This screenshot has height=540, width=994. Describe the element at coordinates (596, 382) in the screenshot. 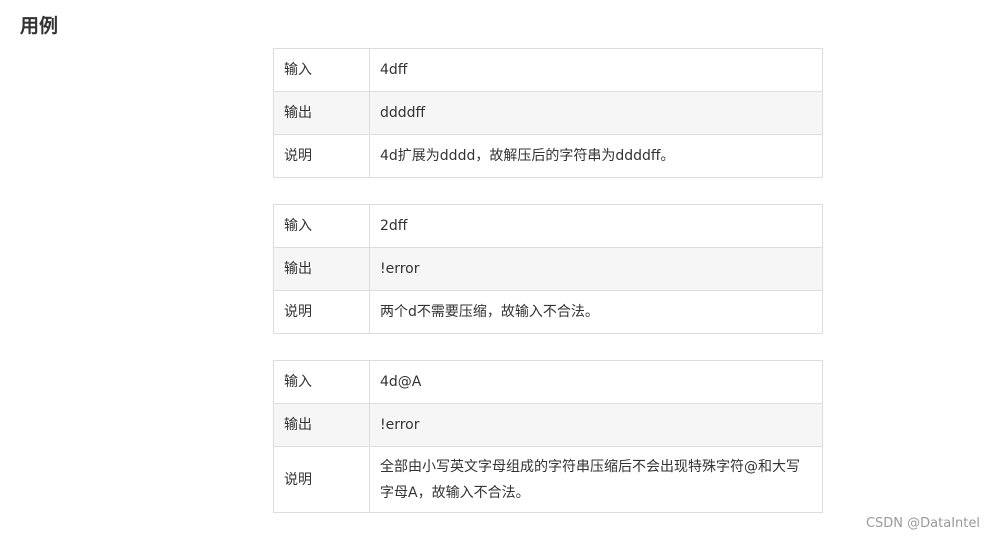

I see `row-value: 4d@A` at that location.